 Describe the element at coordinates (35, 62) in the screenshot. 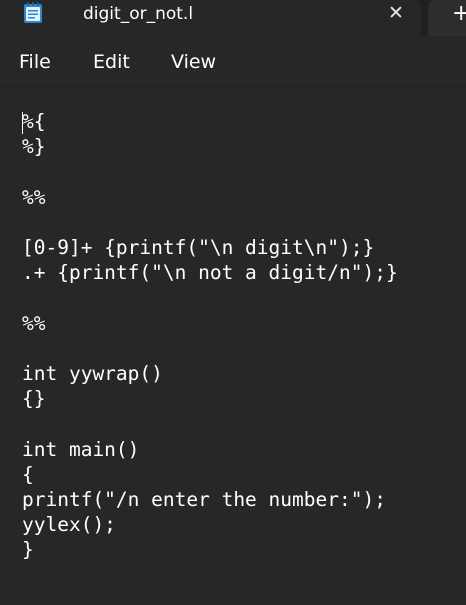

I see `menu-file: File` at that location.